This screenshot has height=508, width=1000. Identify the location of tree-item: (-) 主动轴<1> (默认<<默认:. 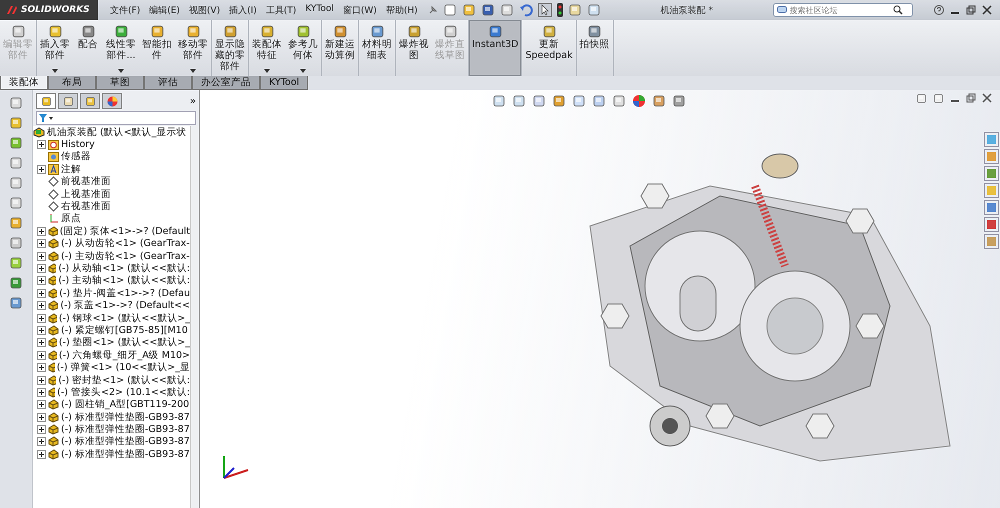
(124, 281).